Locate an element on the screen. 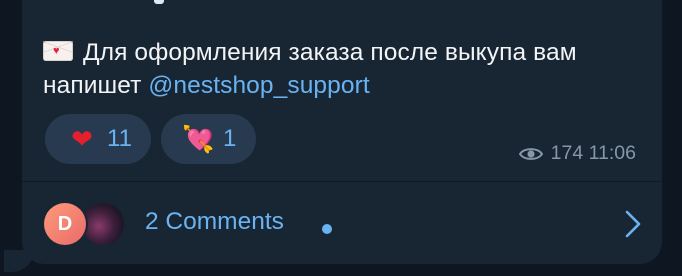  envelope-with-heart-icon: ♥ is located at coordinates (58, 51).